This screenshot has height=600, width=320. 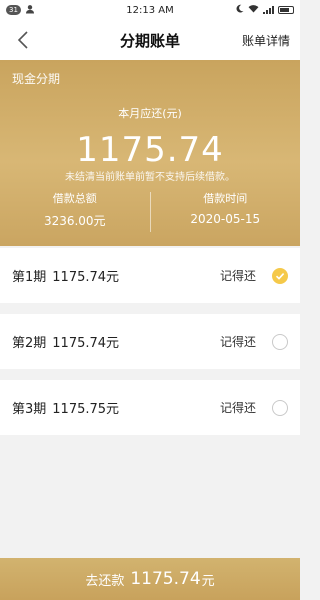 I want to click on bill-detail-link: 账单详情, so click(x=266, y=40).